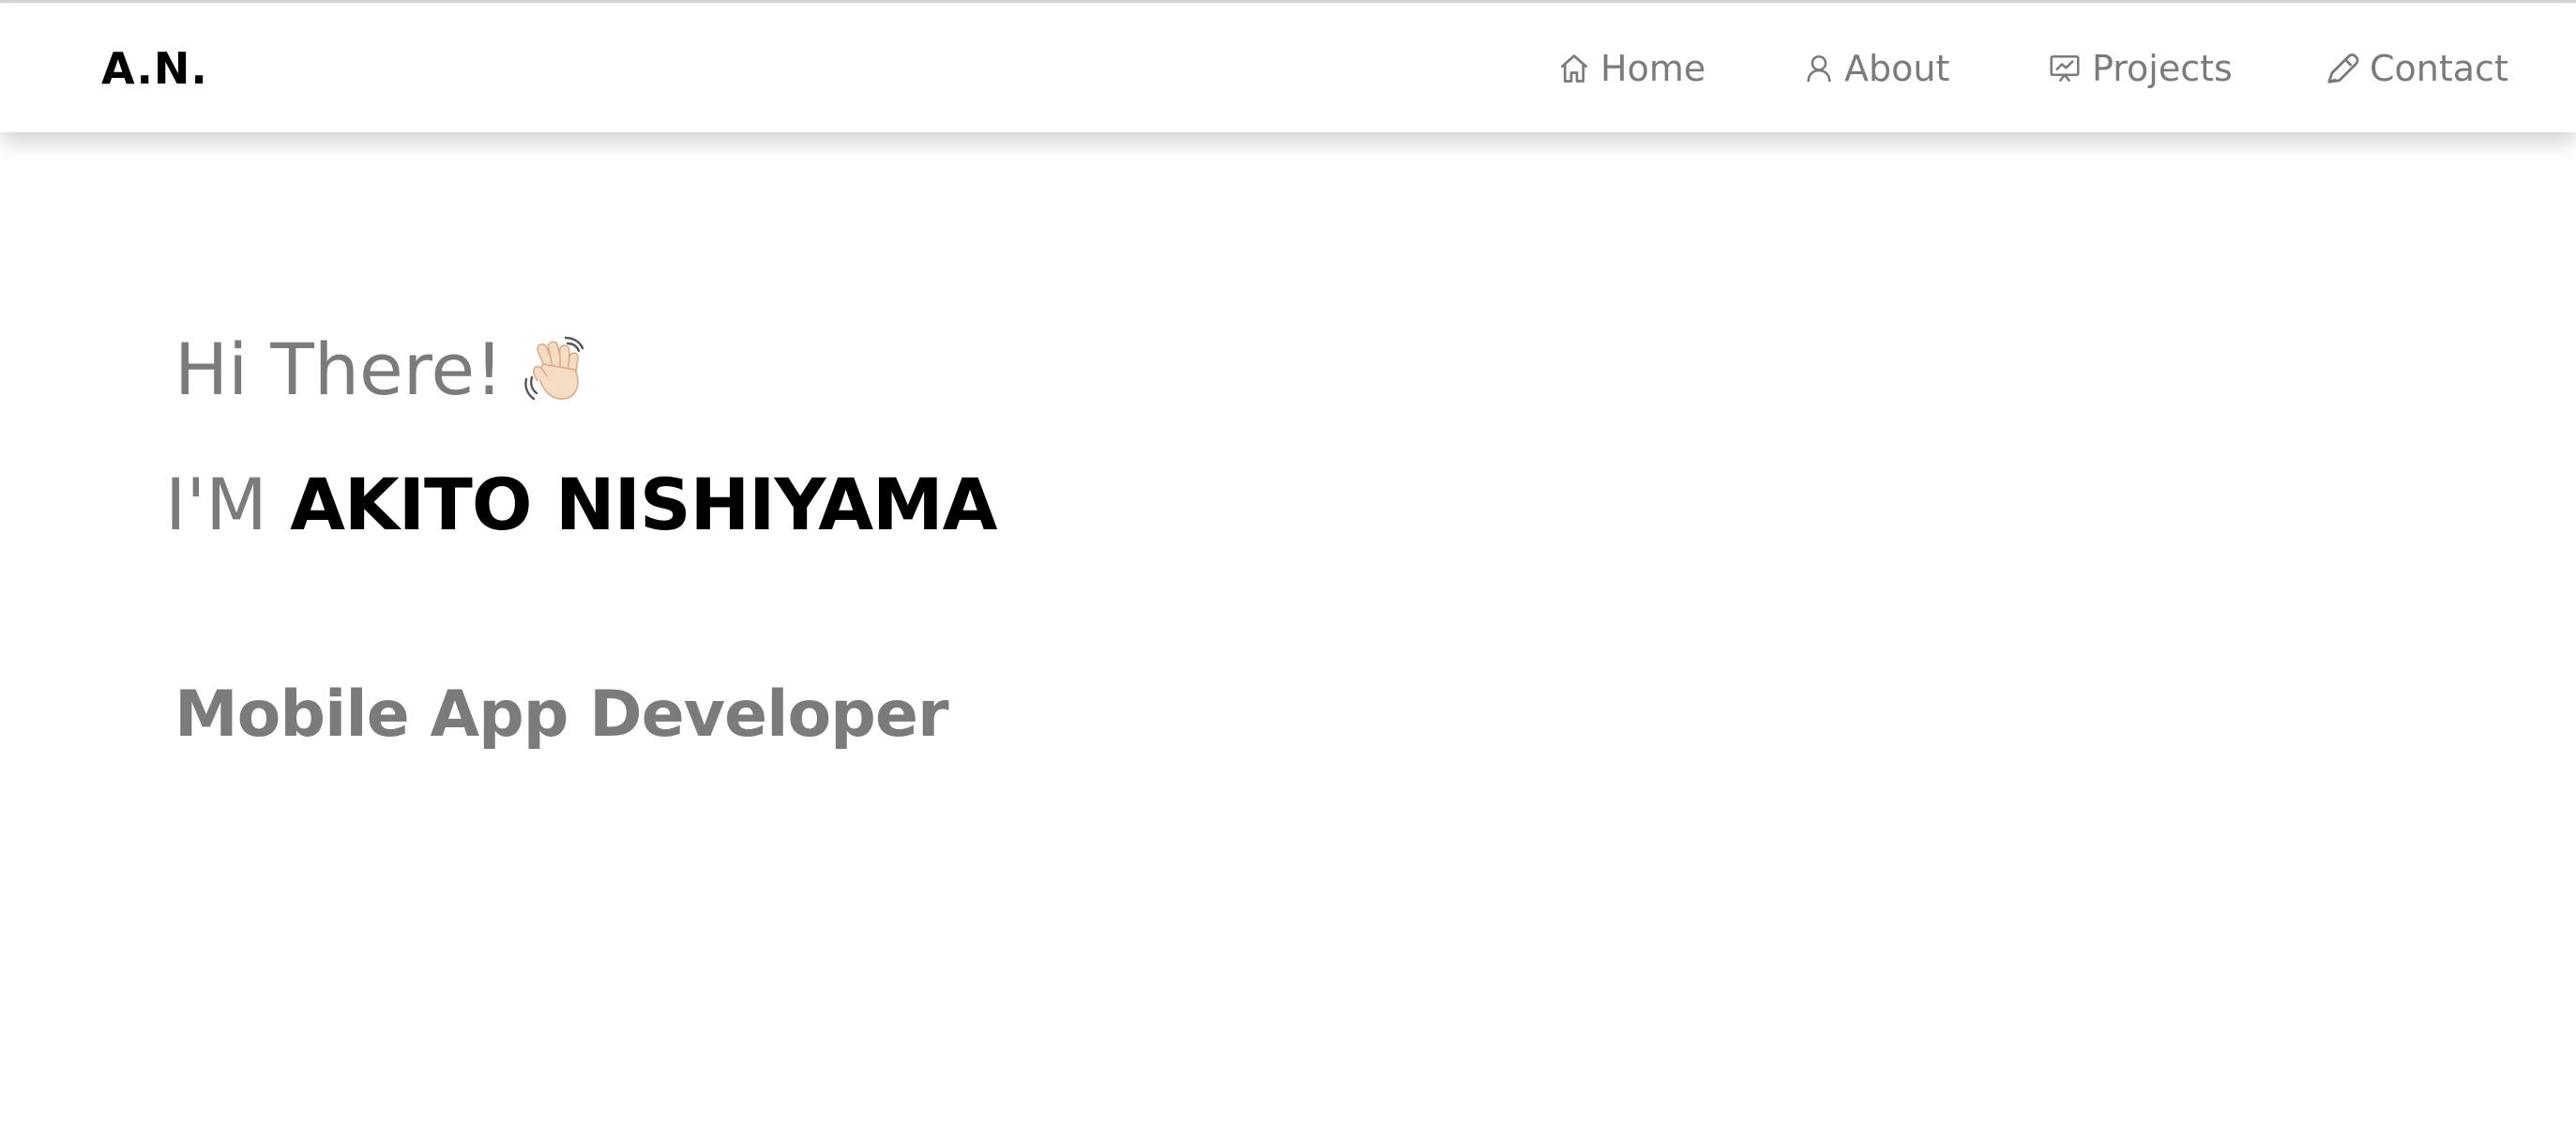  Describe the element at coordinates (1574, 68) in the screenshot. I see `home-icon` at that location.